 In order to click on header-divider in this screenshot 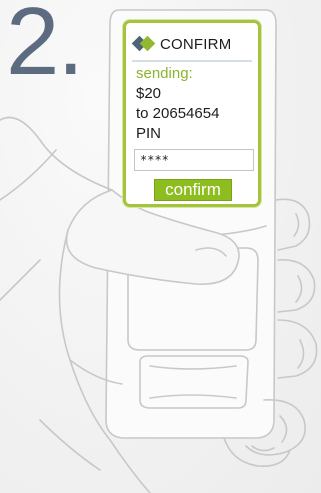, I will do `click(192, 61)`.